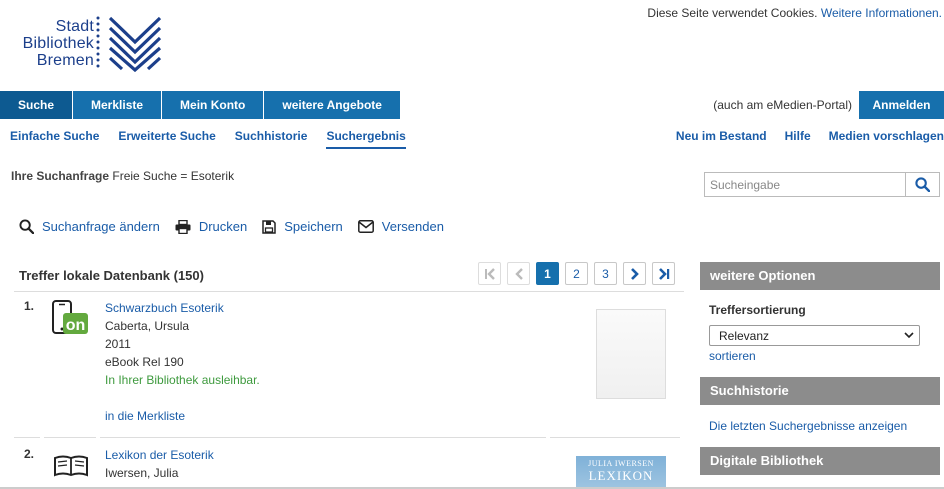 The image size is (944, 489). Describe the element at coordinates (98, 42) in the screenshot. I see `logo-dots-icon` at that location.